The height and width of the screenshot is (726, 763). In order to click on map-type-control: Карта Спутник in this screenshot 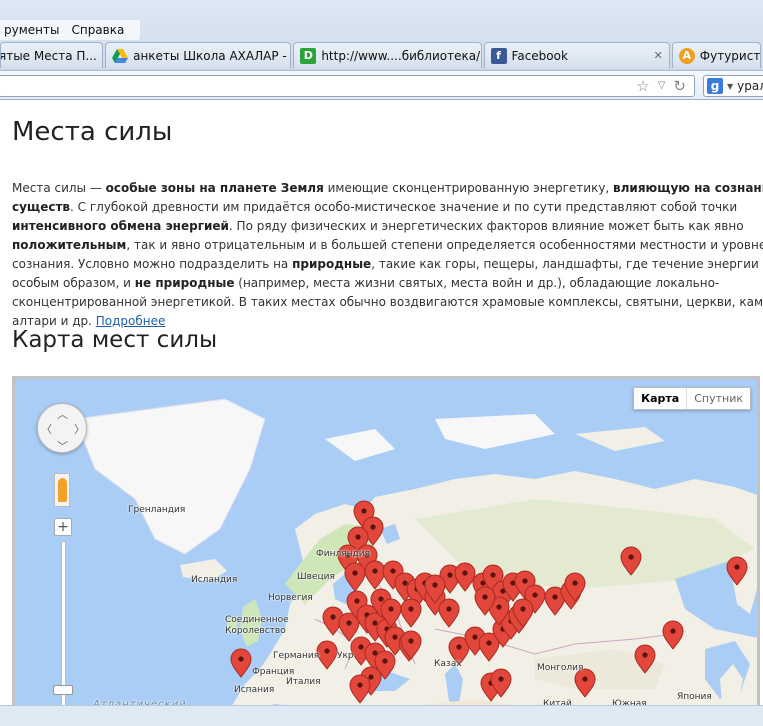, I will do `click(692, 398)`.